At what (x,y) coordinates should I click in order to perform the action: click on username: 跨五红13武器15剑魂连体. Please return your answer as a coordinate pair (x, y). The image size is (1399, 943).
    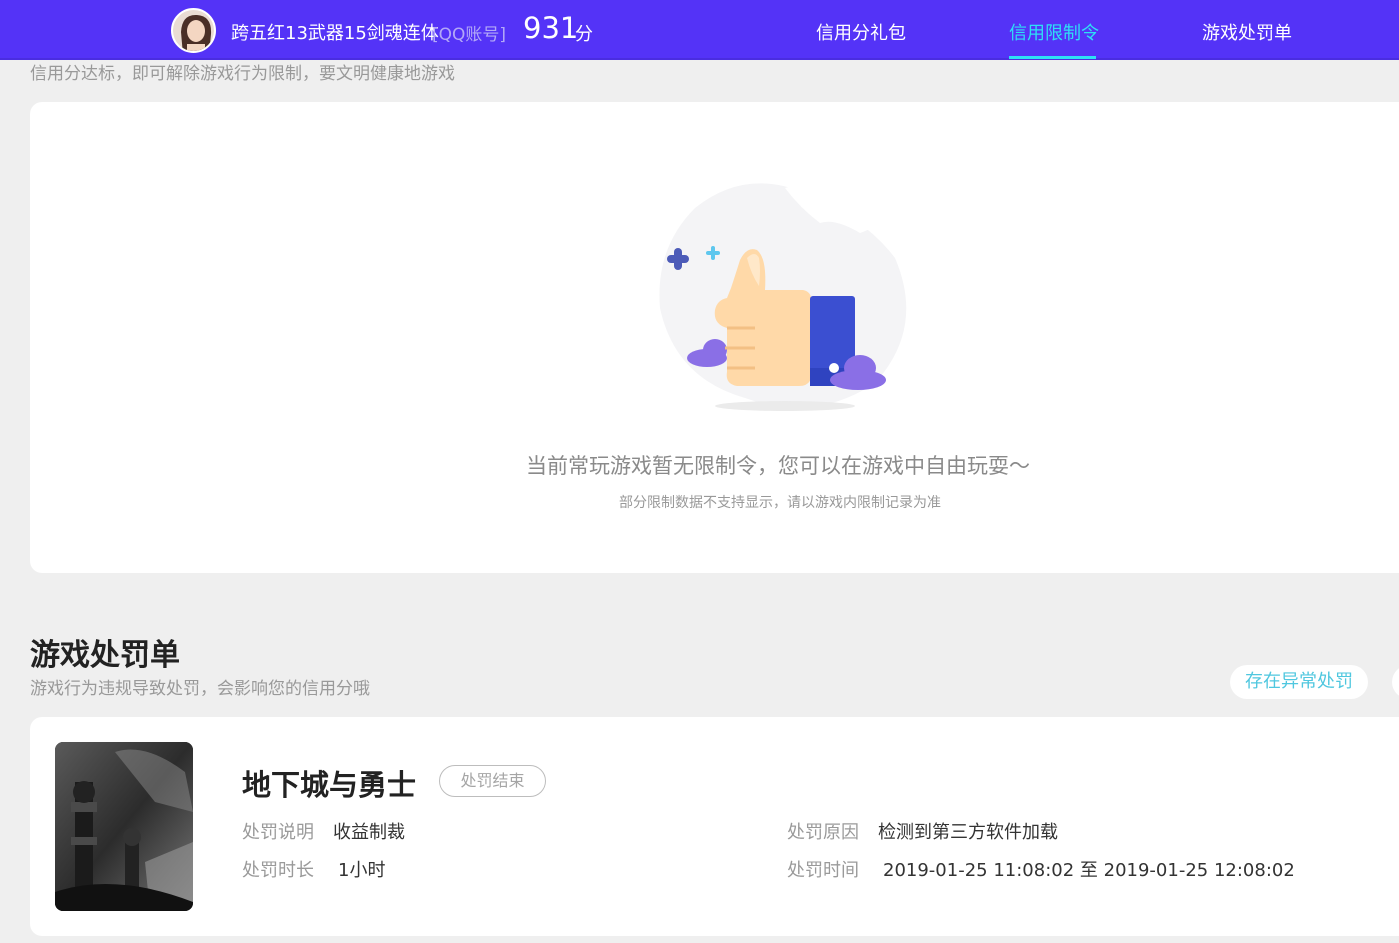
    Looking at the image, I should click on (335, 33).